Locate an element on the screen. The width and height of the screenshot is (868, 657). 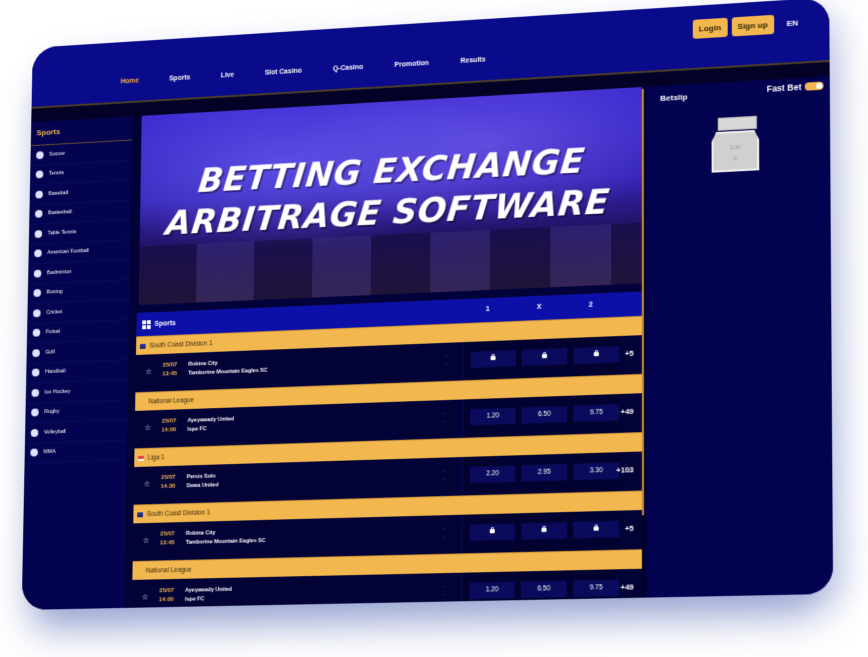
basketball-icon is located at coordinates (38, 214).